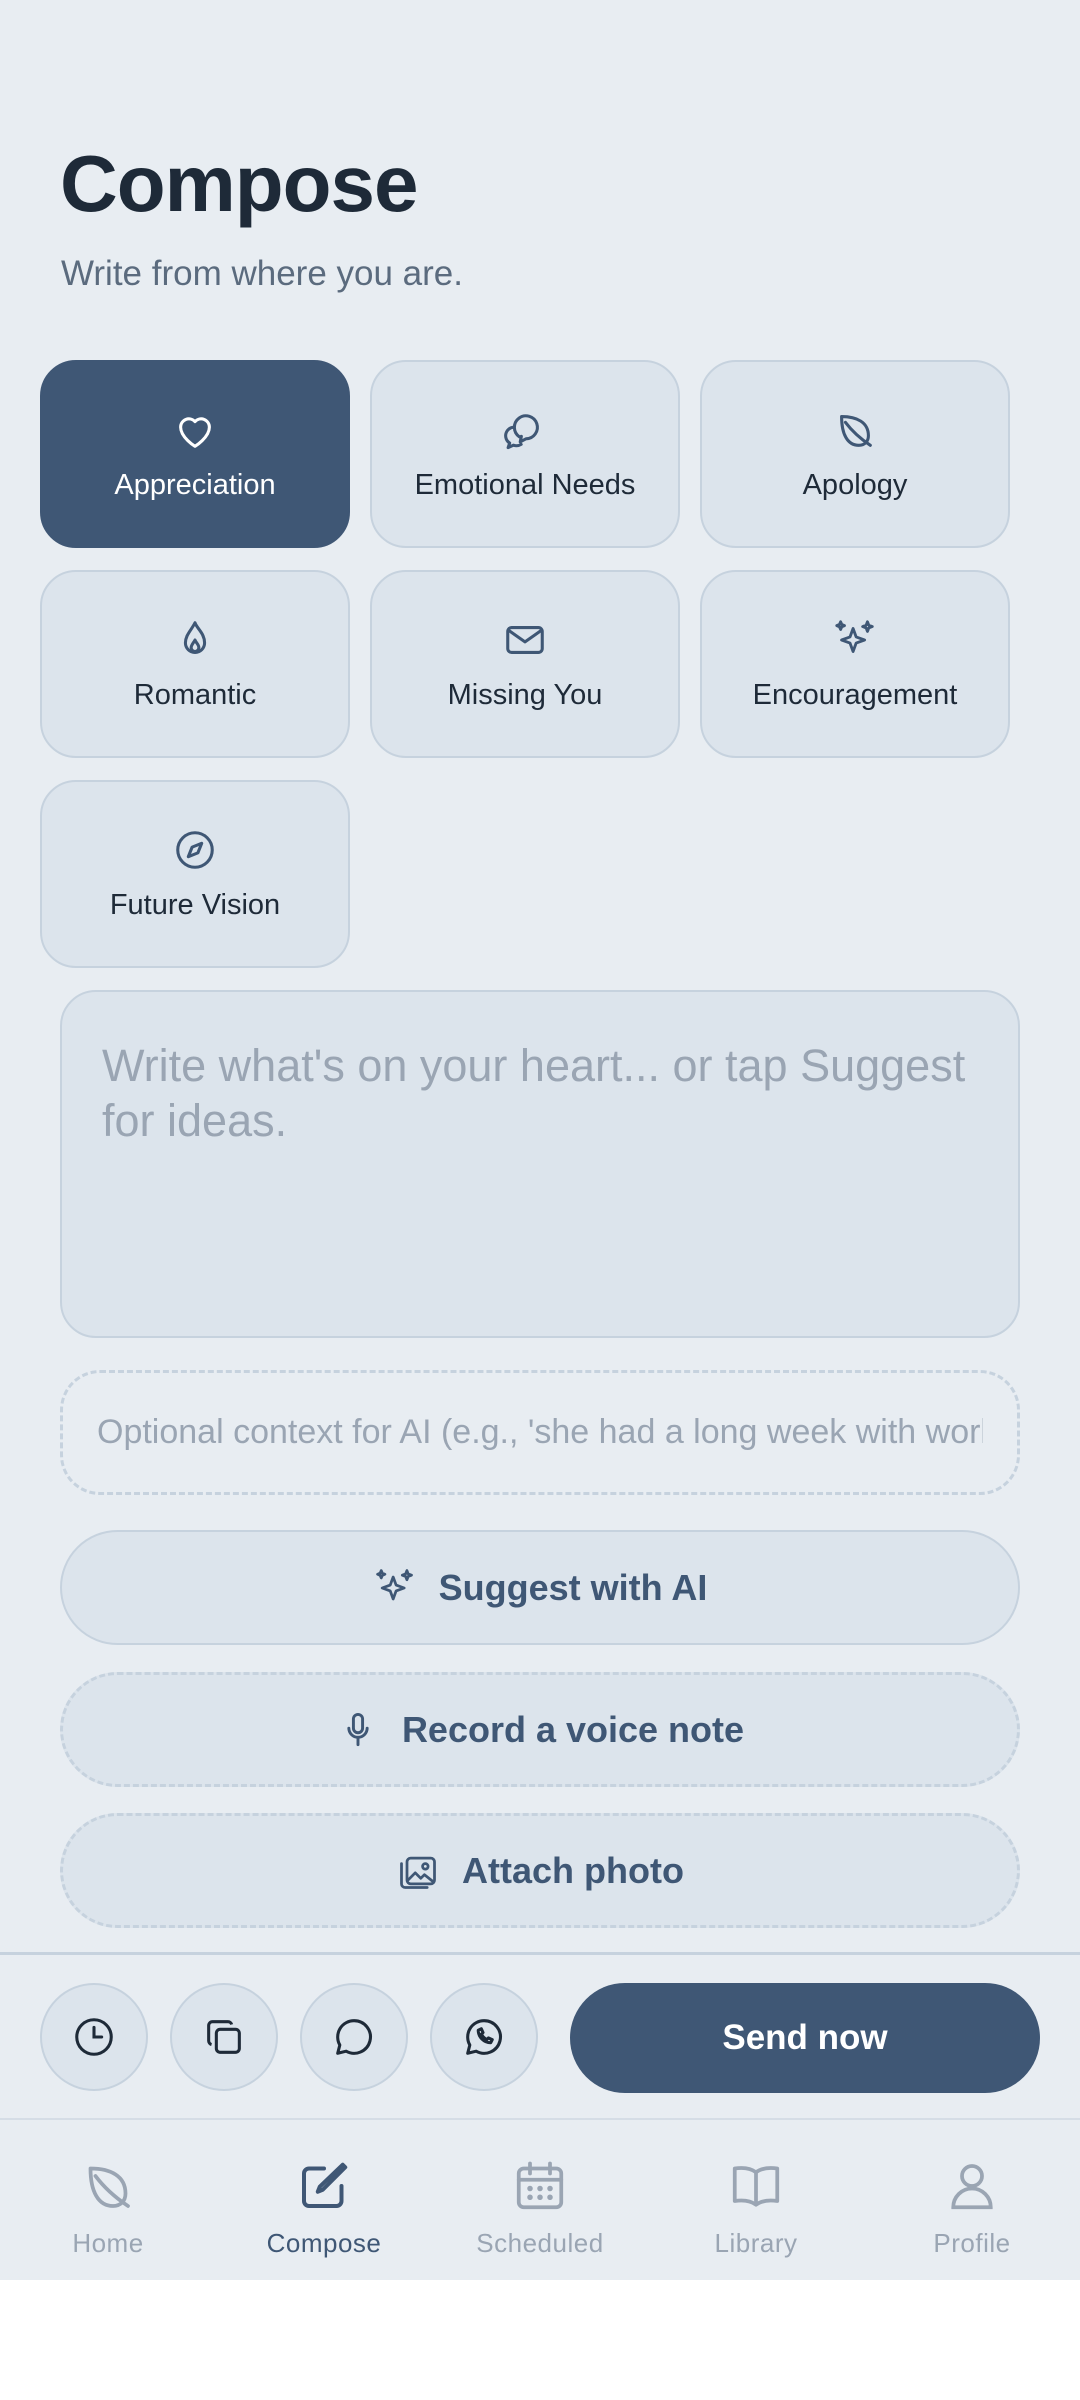 The height and width of the screenshot is (2400, 1080). Describe the element at coordinates (195, 874) in the screenshot. I see `category-future-vision: Future Vision` at that location.